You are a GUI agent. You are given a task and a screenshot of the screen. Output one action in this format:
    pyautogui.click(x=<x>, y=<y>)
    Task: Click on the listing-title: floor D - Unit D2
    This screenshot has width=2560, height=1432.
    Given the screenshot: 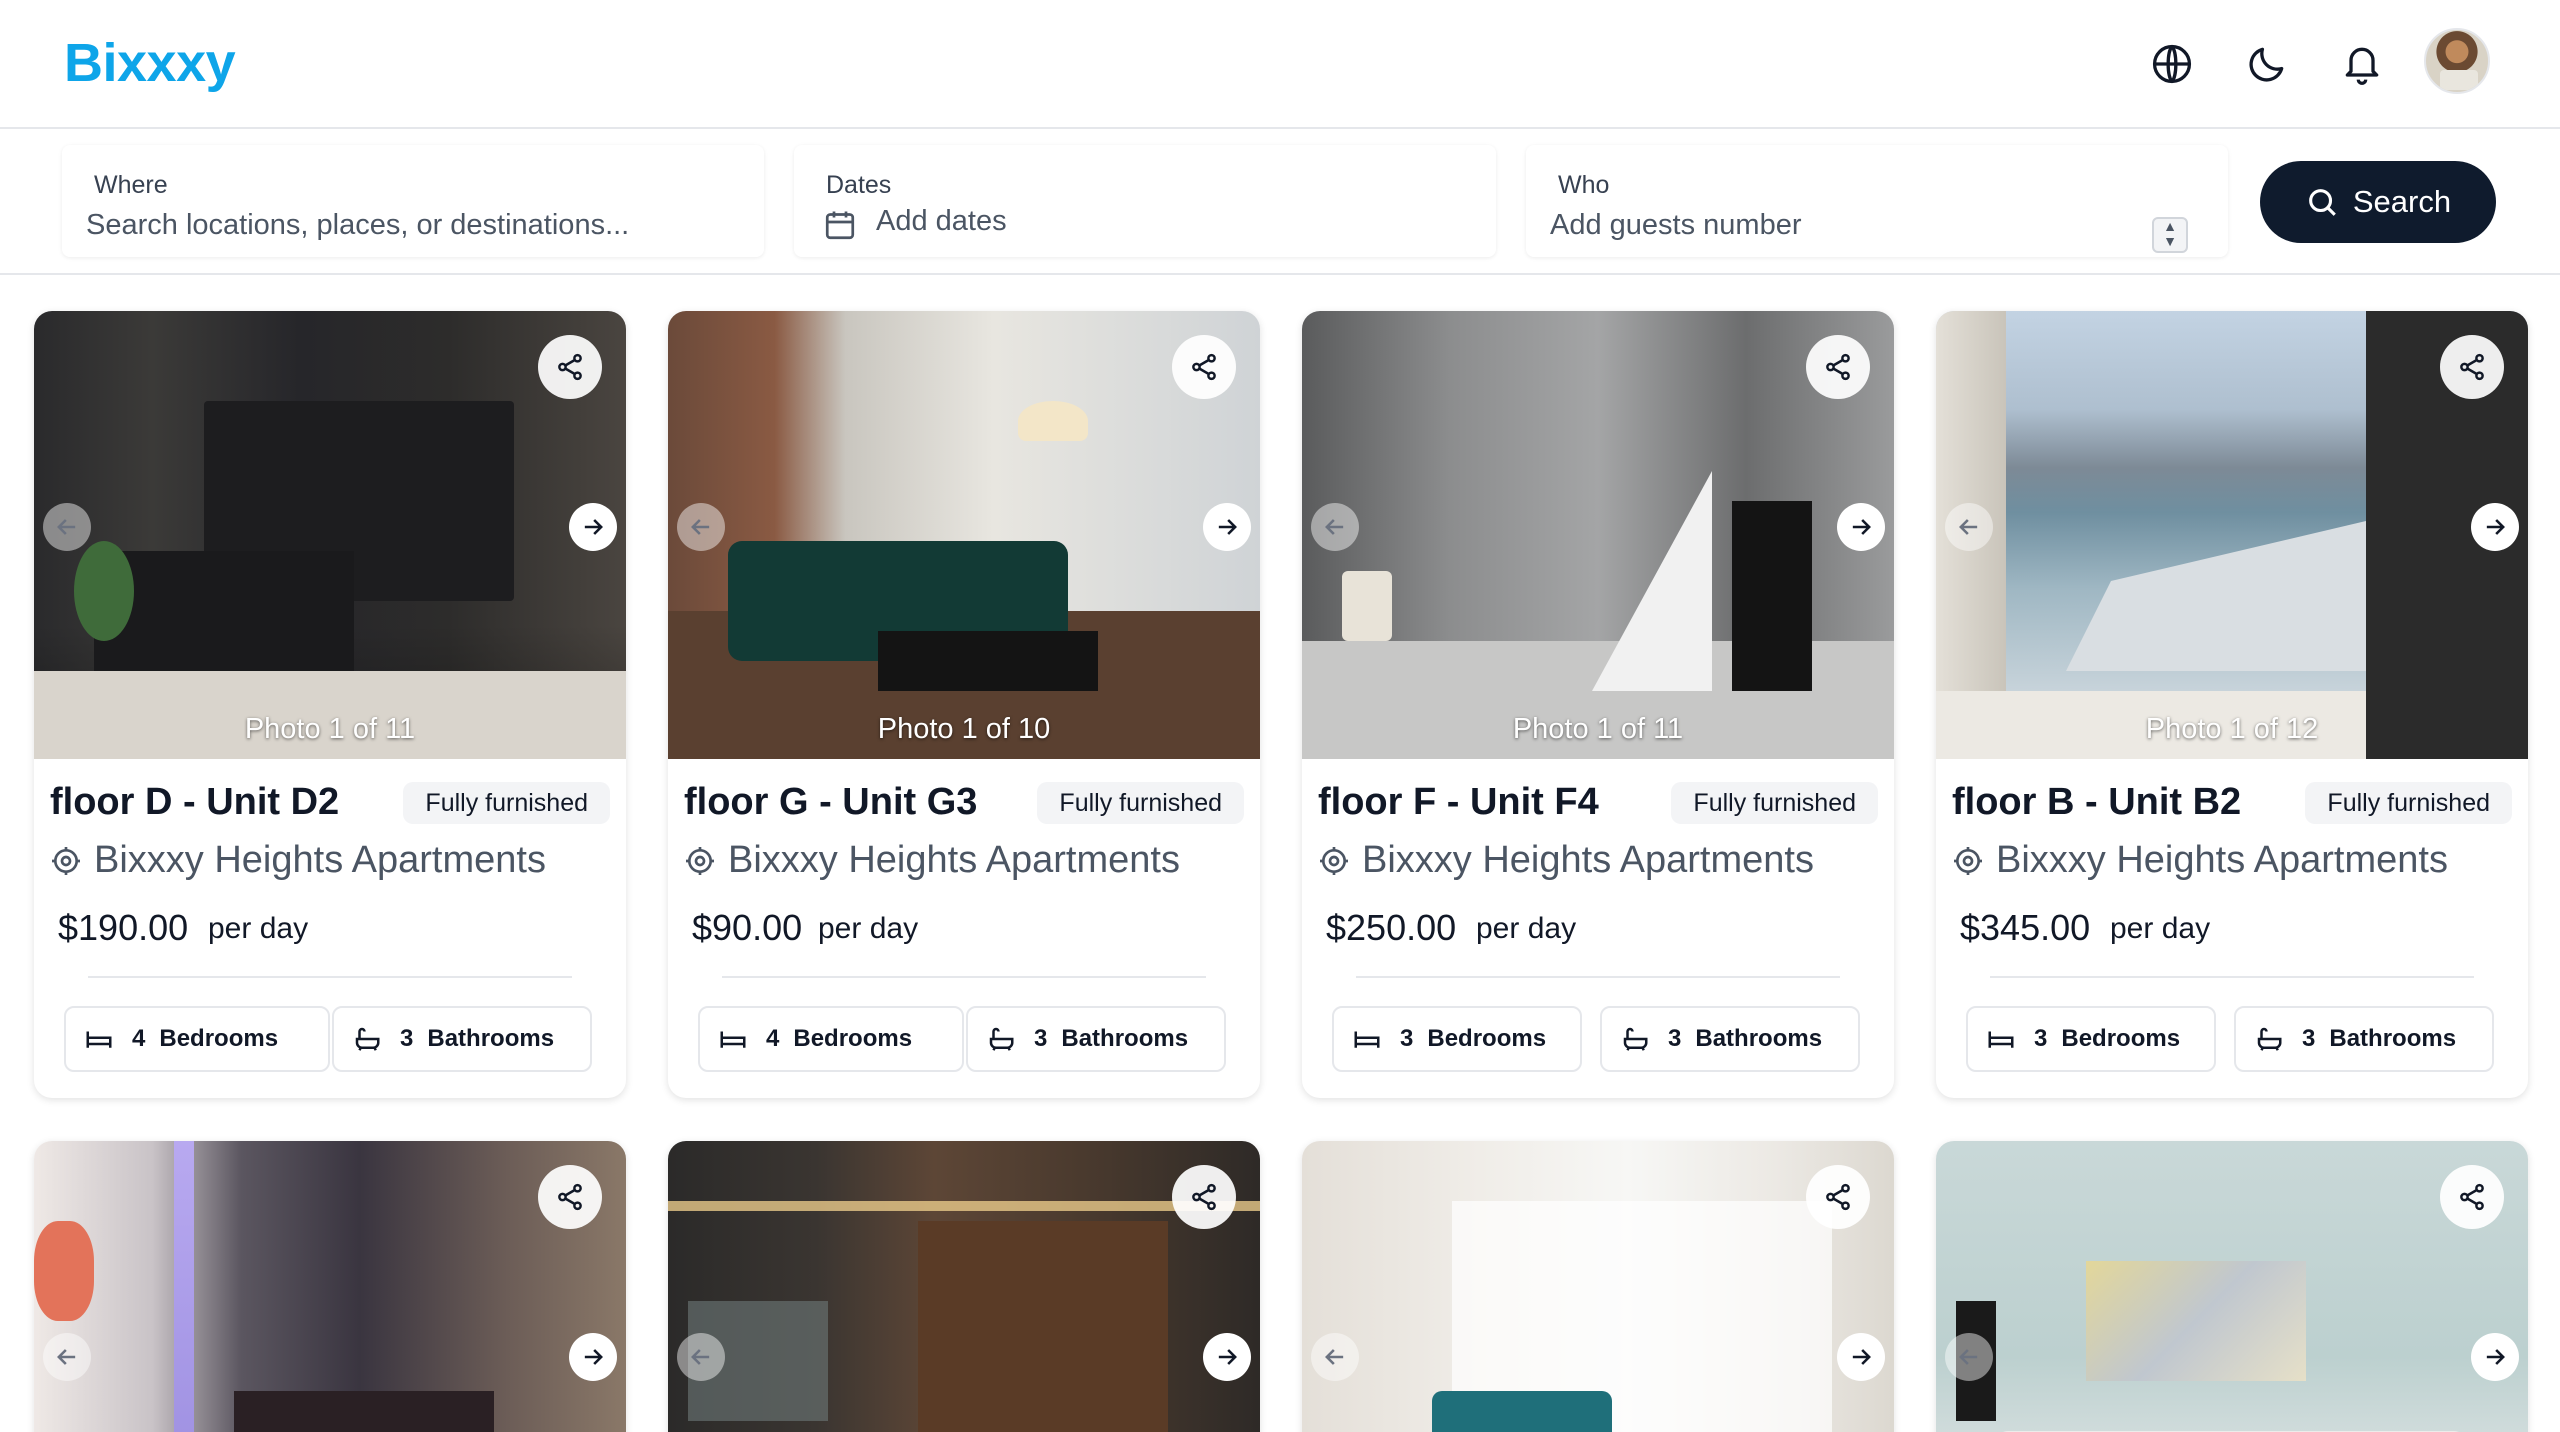 What is the action you would take?
    pyautogui.click(x=194, y=802)
    